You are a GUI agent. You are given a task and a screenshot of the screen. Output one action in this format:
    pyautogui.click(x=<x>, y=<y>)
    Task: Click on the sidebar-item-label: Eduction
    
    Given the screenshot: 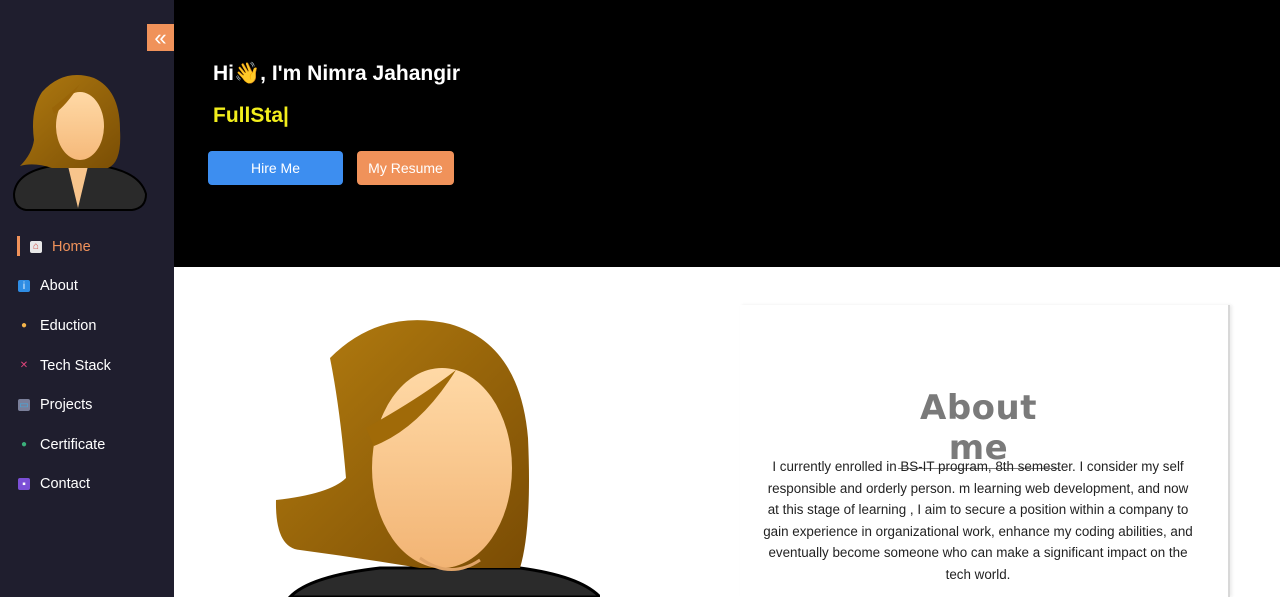 What is the action you would take?
    pyautogui.click(x=68, y=325)
    